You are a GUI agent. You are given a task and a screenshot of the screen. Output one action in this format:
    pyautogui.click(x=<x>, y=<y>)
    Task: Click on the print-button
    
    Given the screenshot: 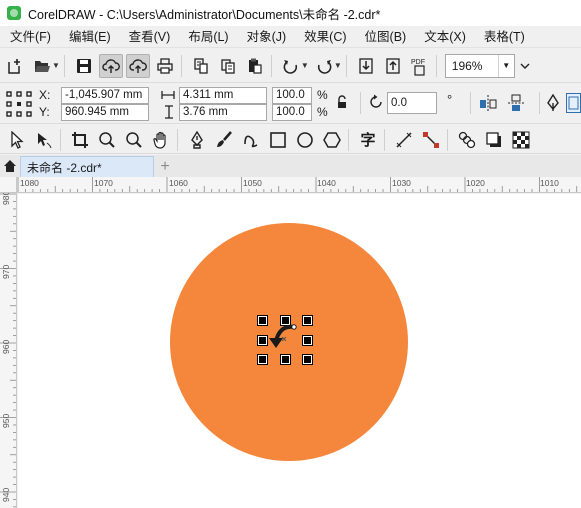 What is the action you would take?
    pyautogui.click(x=165, y=66)
    